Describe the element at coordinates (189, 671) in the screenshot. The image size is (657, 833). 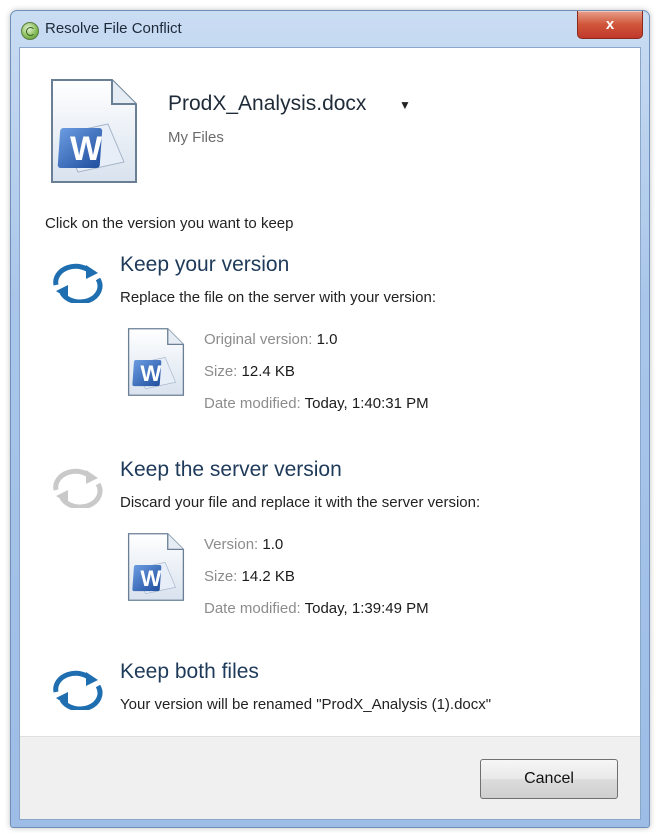
I see `option-title: Keep both files` at that location.